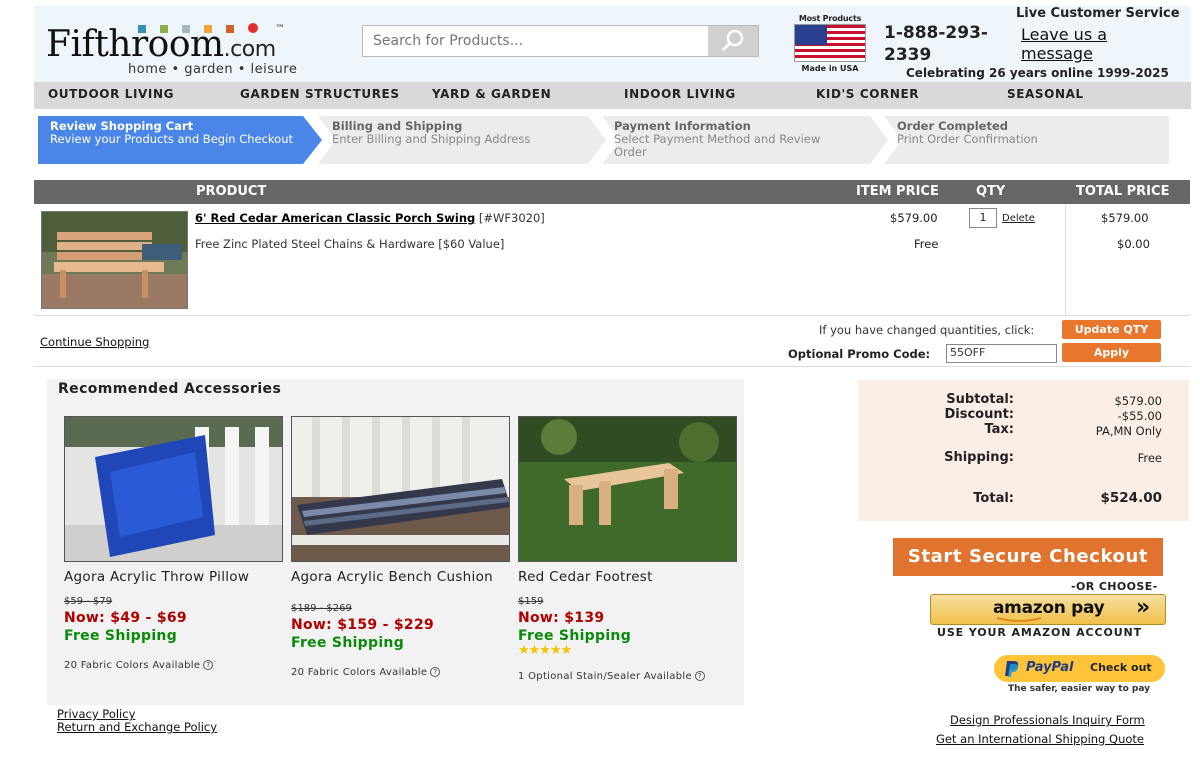  Describe the element at coordinates (1040, 739) in the screenshot. I see `intl-shipping-link: Get an International Shipping Quote` at that location.